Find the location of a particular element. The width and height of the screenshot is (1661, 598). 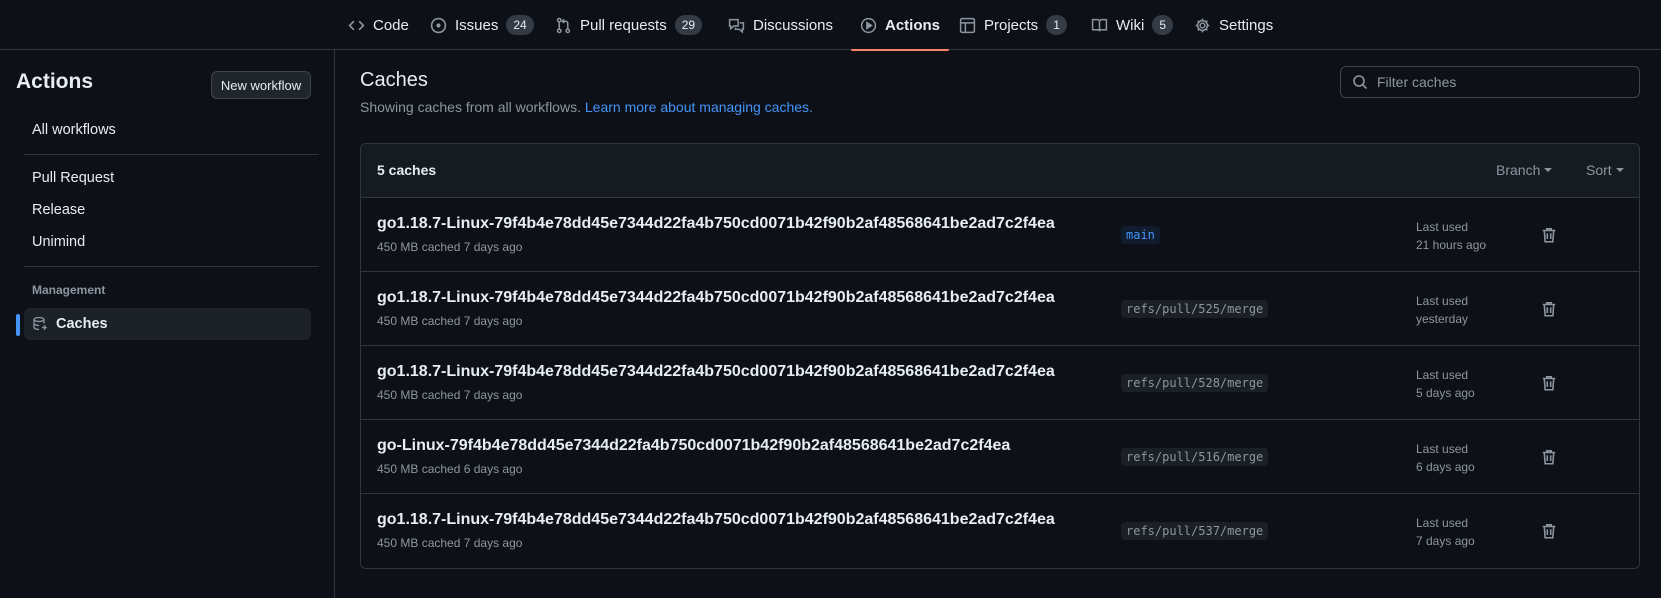

branch-label: main is located at coordinates (1140, 235).